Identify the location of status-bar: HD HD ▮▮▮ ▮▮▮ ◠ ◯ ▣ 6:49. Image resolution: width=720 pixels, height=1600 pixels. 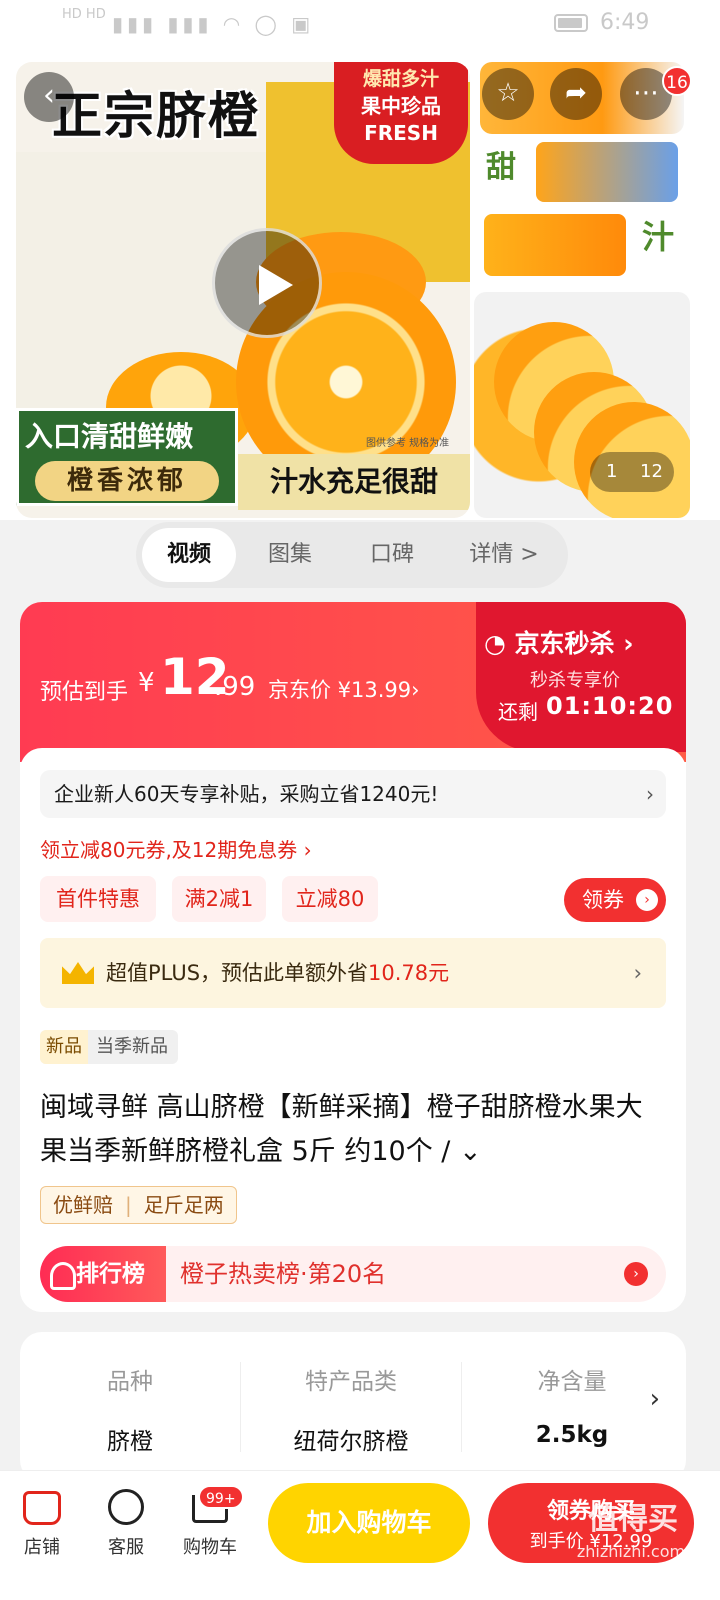
(360, 25).